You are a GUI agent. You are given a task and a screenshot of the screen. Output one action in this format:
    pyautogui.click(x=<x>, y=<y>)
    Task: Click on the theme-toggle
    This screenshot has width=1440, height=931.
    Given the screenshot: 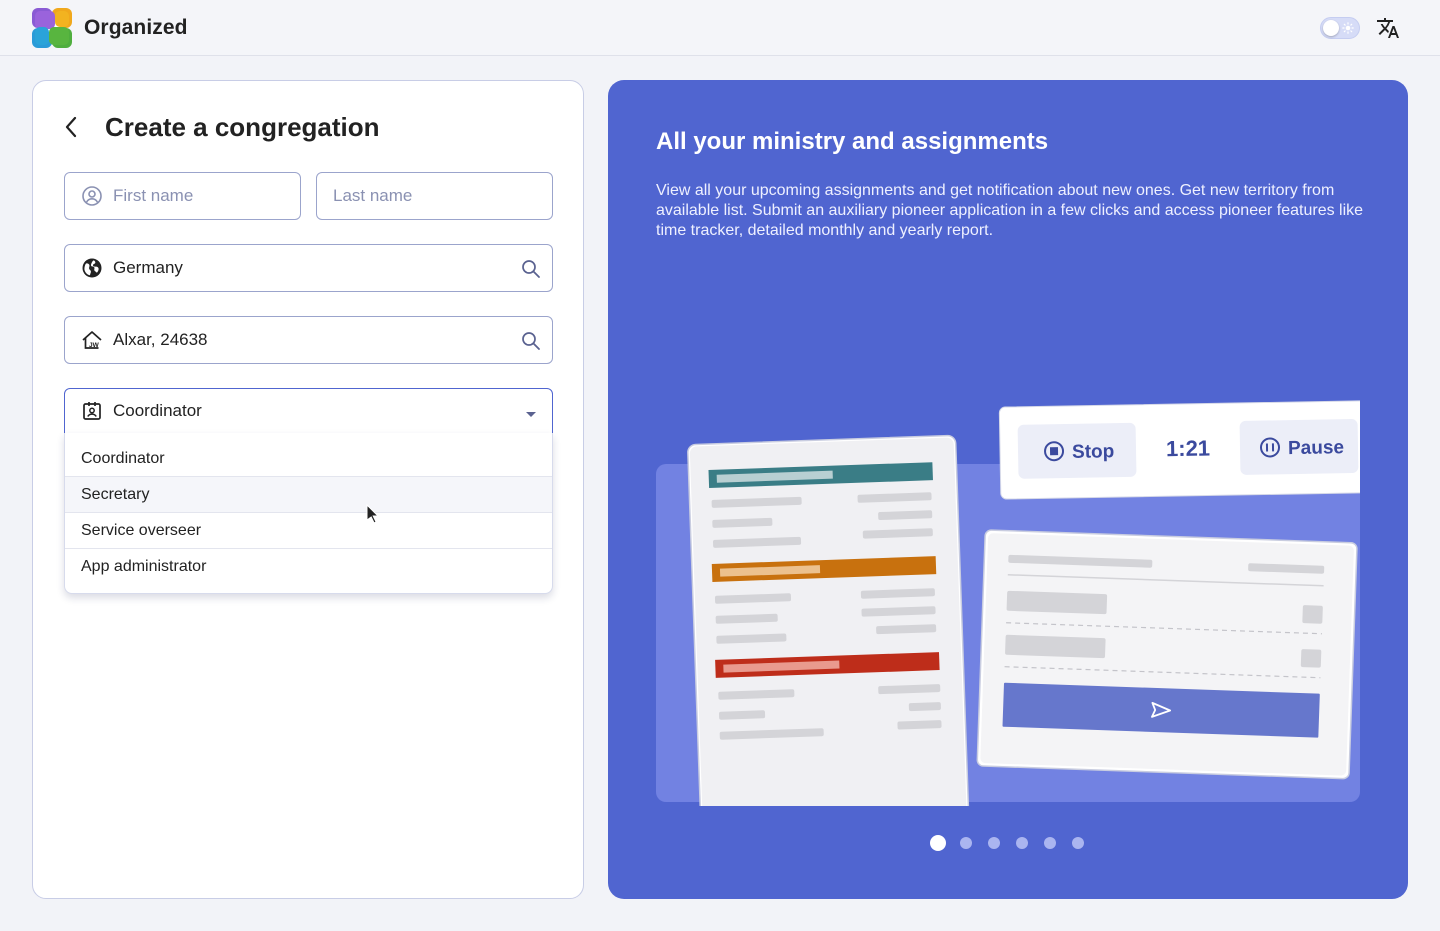 What is the action you would take?
    pyautogui.click(x=1340, y=28)
    